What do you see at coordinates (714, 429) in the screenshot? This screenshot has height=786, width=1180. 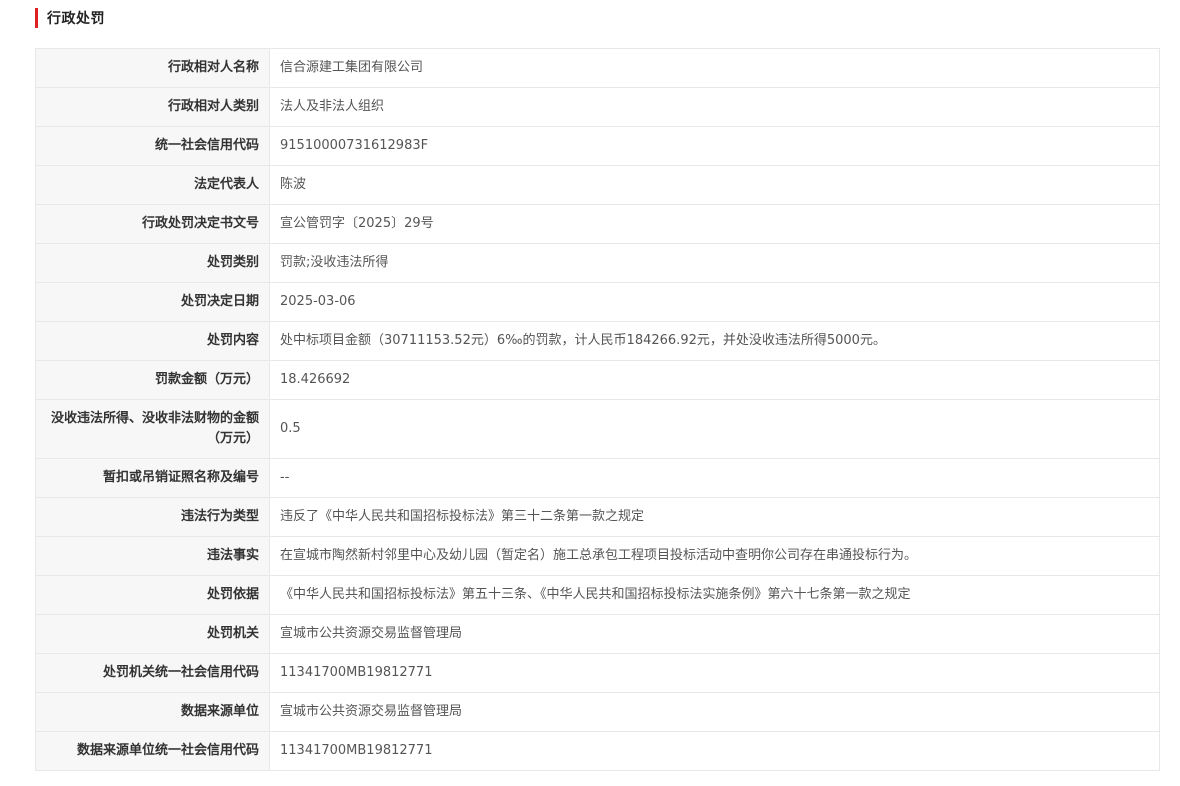 I see `field-value: 0.5` at bounding box center [714, 429].